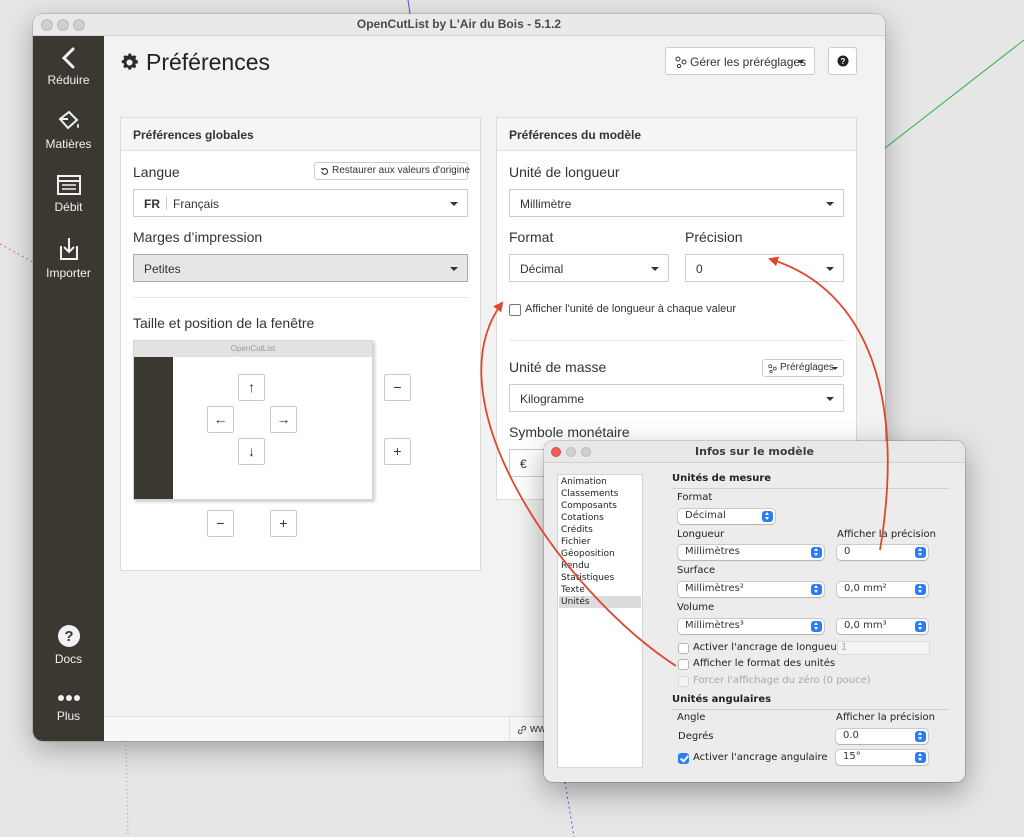 The width and height of the screenshot is (1024, 837). I want to click on language-label: Langue, so click(156, 172).